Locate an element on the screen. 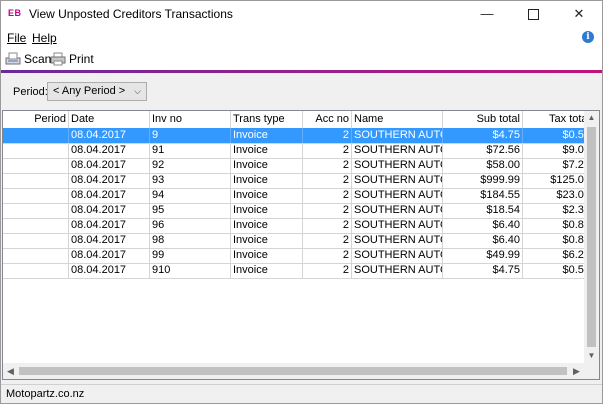 This screenshot has width=615, height=417. menu-help-label: Help is located at coordinates (44, 38).